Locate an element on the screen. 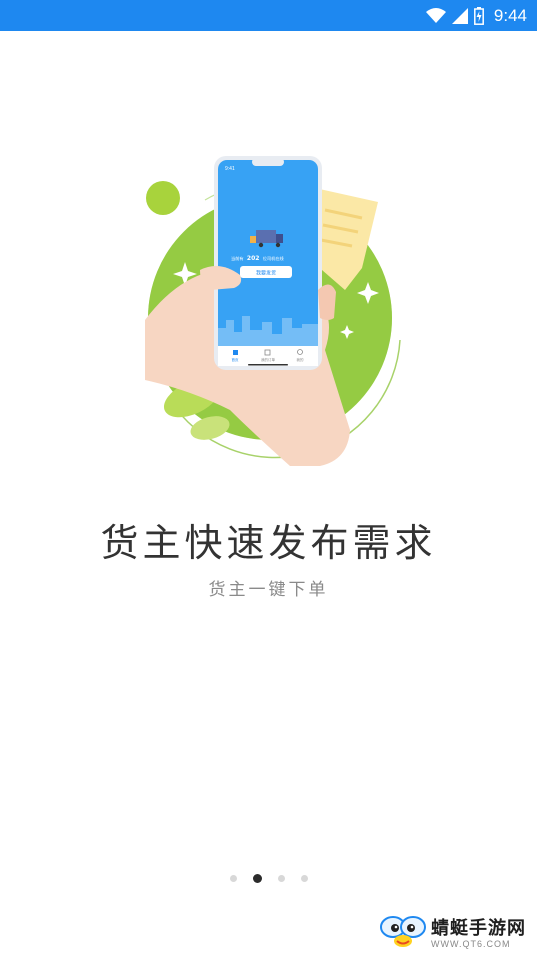 The image size is (537, 956). phone-mockup: 9:41 当前有 202 位司机在线 我要发货 首页 我的订单 我的 is located at coordinates (268, 263).